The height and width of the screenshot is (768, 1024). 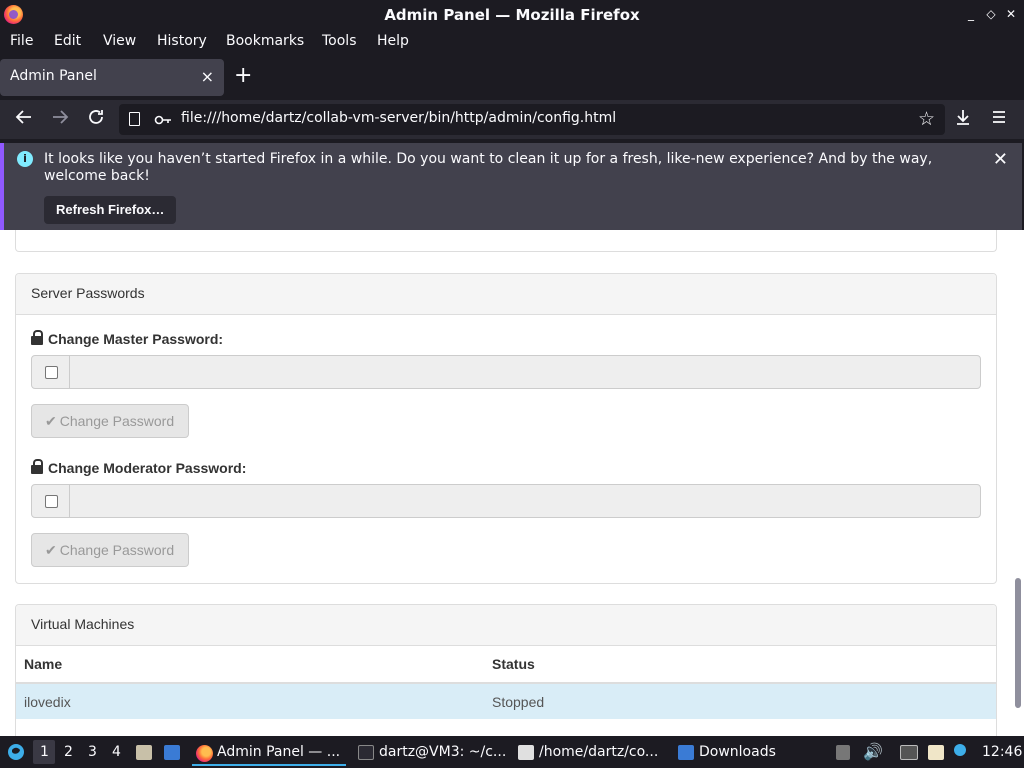 What do you see at coordinates (1011, 14) in the screenshot?
I see `close-window-button: ✕` at bounding box center [1011, 14].